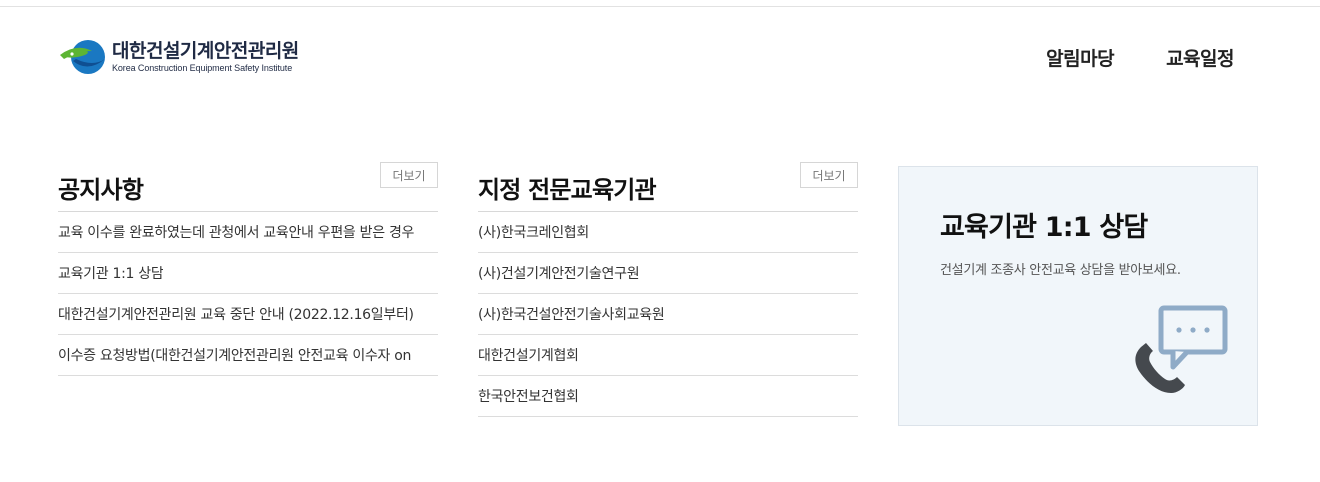 This screenshot has width=1320, height=482. I want to click on top-divider, so click(660, 6).